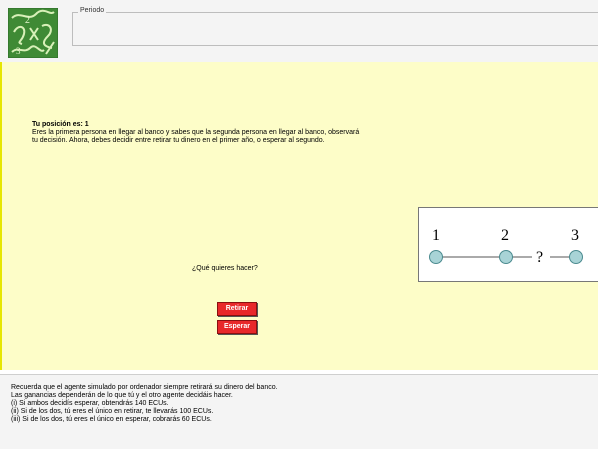 The height and width of the screenshot is (449, 598). Describe the element at coordinates (237, 327) in the screenshot. I see `esperar-button: Esperar` at that location.